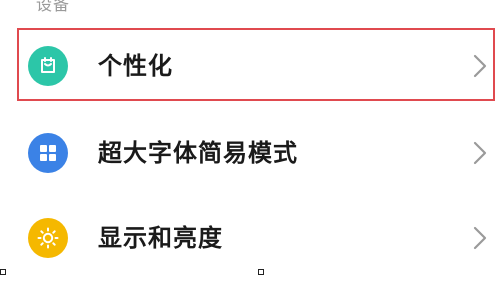  What do you see at coordinates (48, 153) in the screenshot?
I see `grid-icon` at bounding box center [48, 153].